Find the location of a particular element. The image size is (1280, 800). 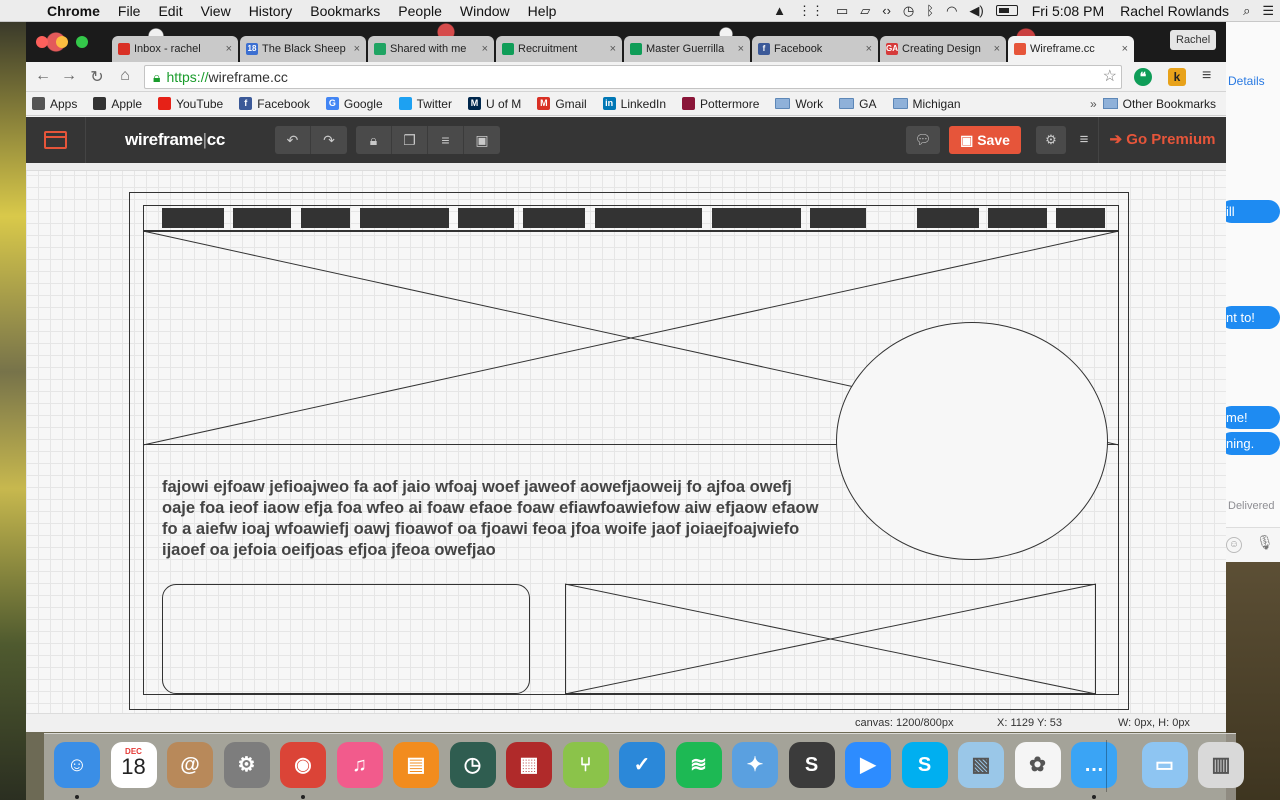

battery-icon is located at coordinates (1006, 10).